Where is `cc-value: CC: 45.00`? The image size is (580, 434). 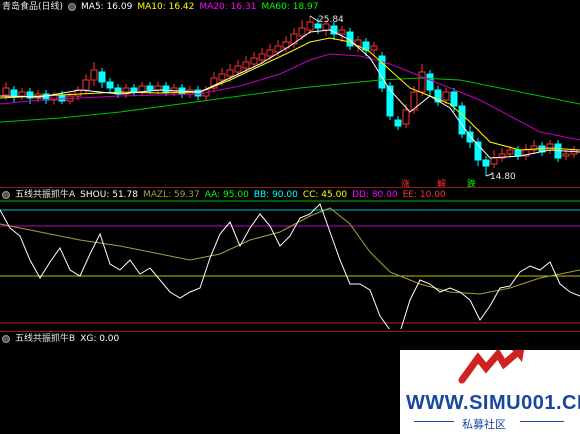 cc-value: CC: 45.00 is located at coordinates (325, 195).